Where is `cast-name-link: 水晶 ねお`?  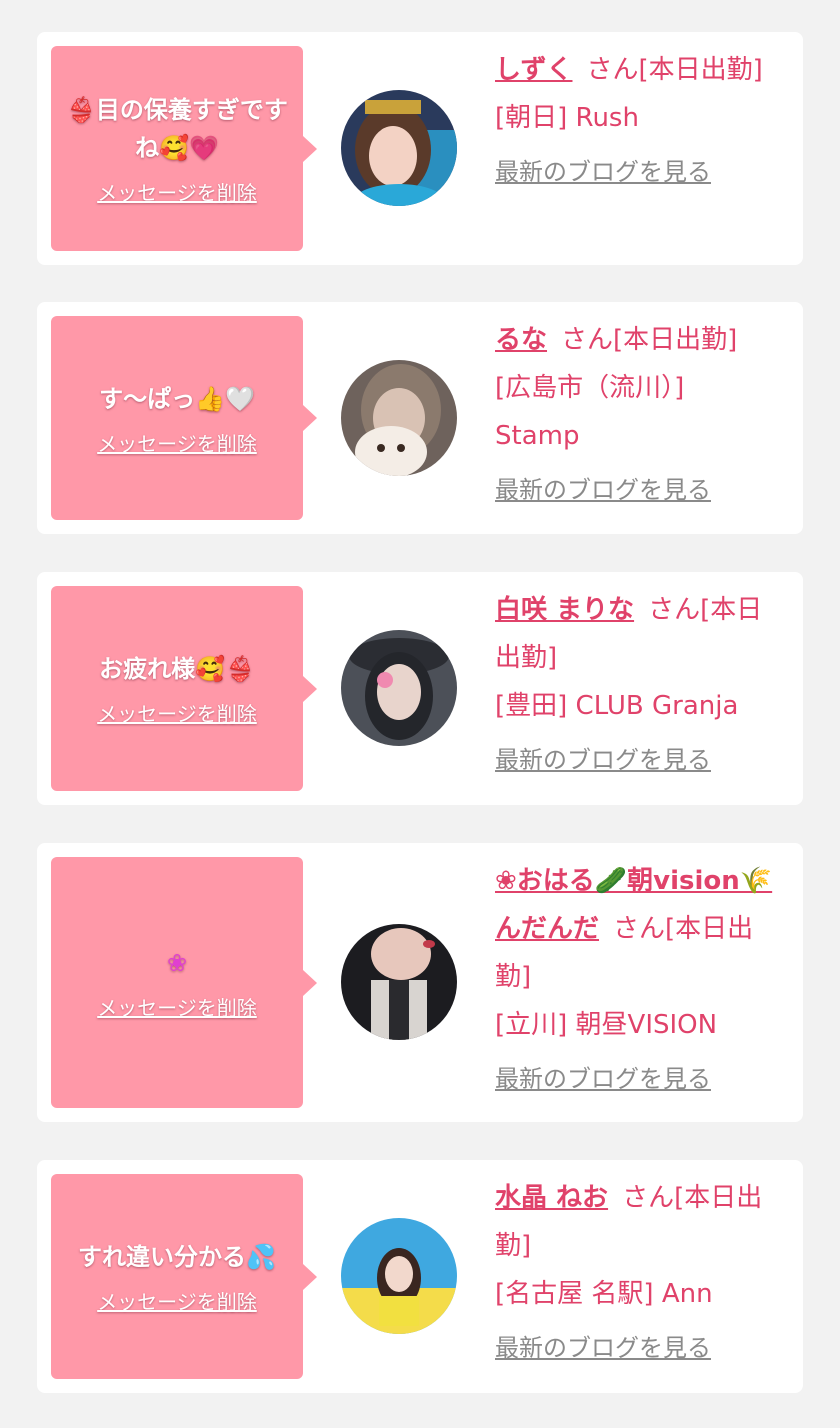
cast-name-link: 水晶 ねお is located at coordinates (551, 1198).